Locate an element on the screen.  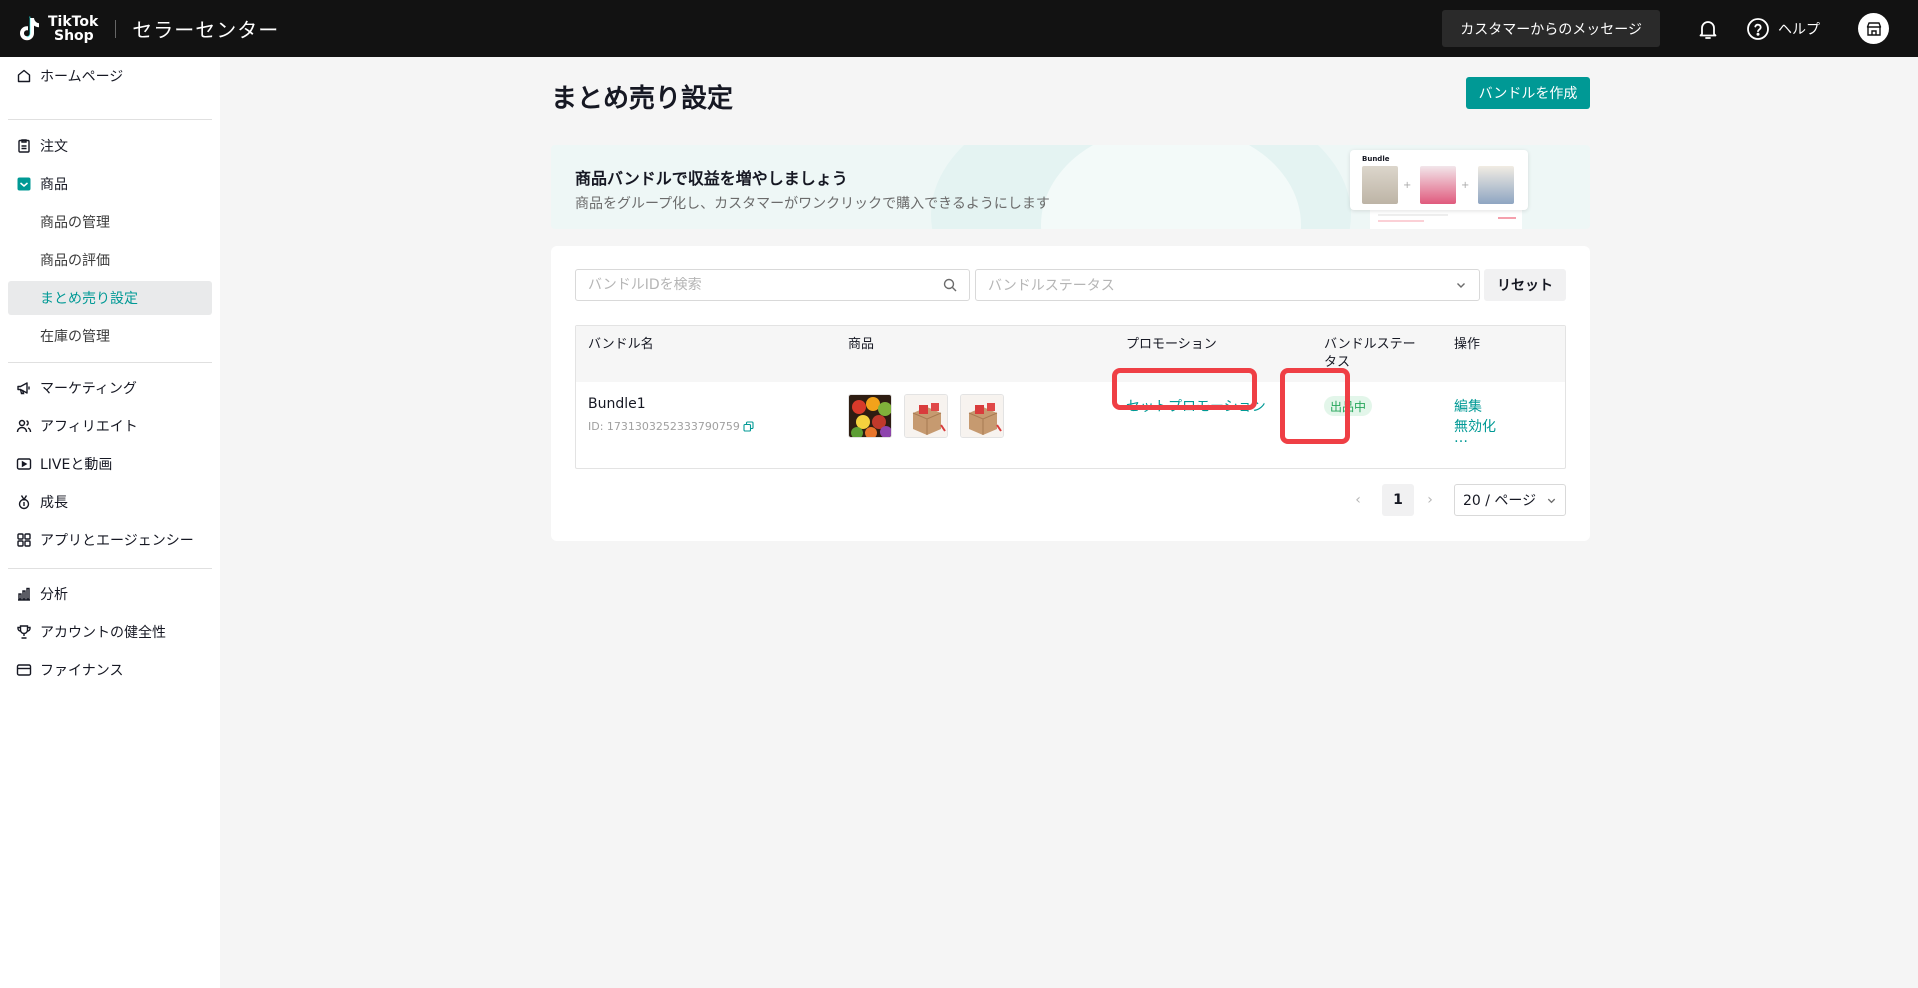
sidebar-item-account-health: アカウントの健全性 is located at coordinates (110, 632).